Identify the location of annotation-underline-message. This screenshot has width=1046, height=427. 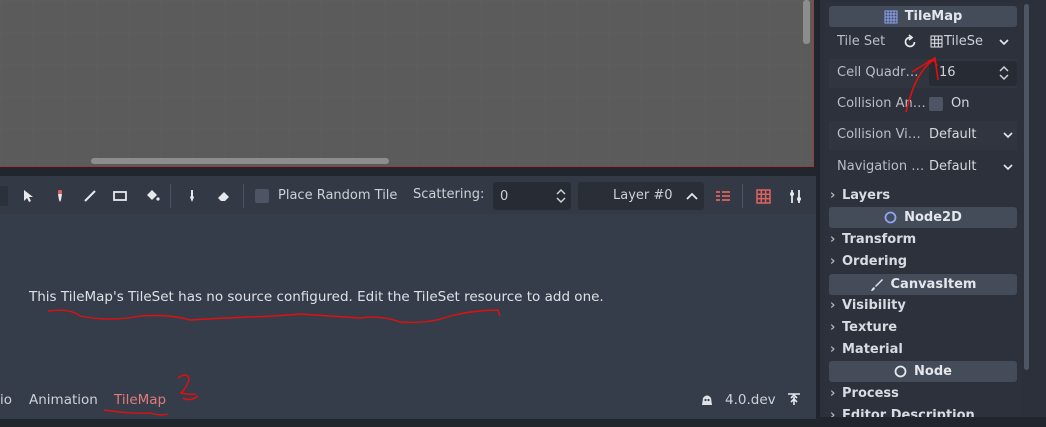
(274, 316).